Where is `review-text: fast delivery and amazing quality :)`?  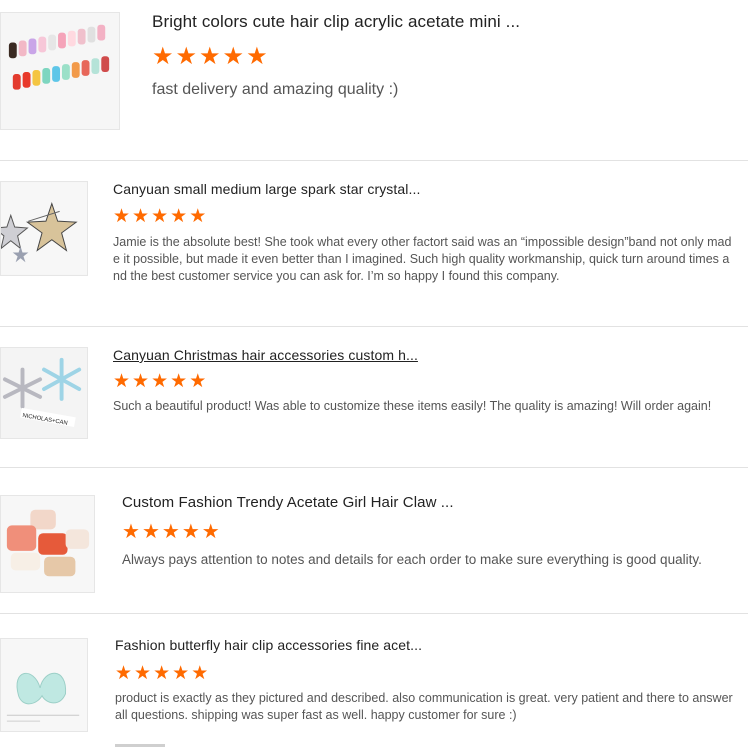 review-text: fast delivery and amazing quality :) is located at coordinates (275, 89).